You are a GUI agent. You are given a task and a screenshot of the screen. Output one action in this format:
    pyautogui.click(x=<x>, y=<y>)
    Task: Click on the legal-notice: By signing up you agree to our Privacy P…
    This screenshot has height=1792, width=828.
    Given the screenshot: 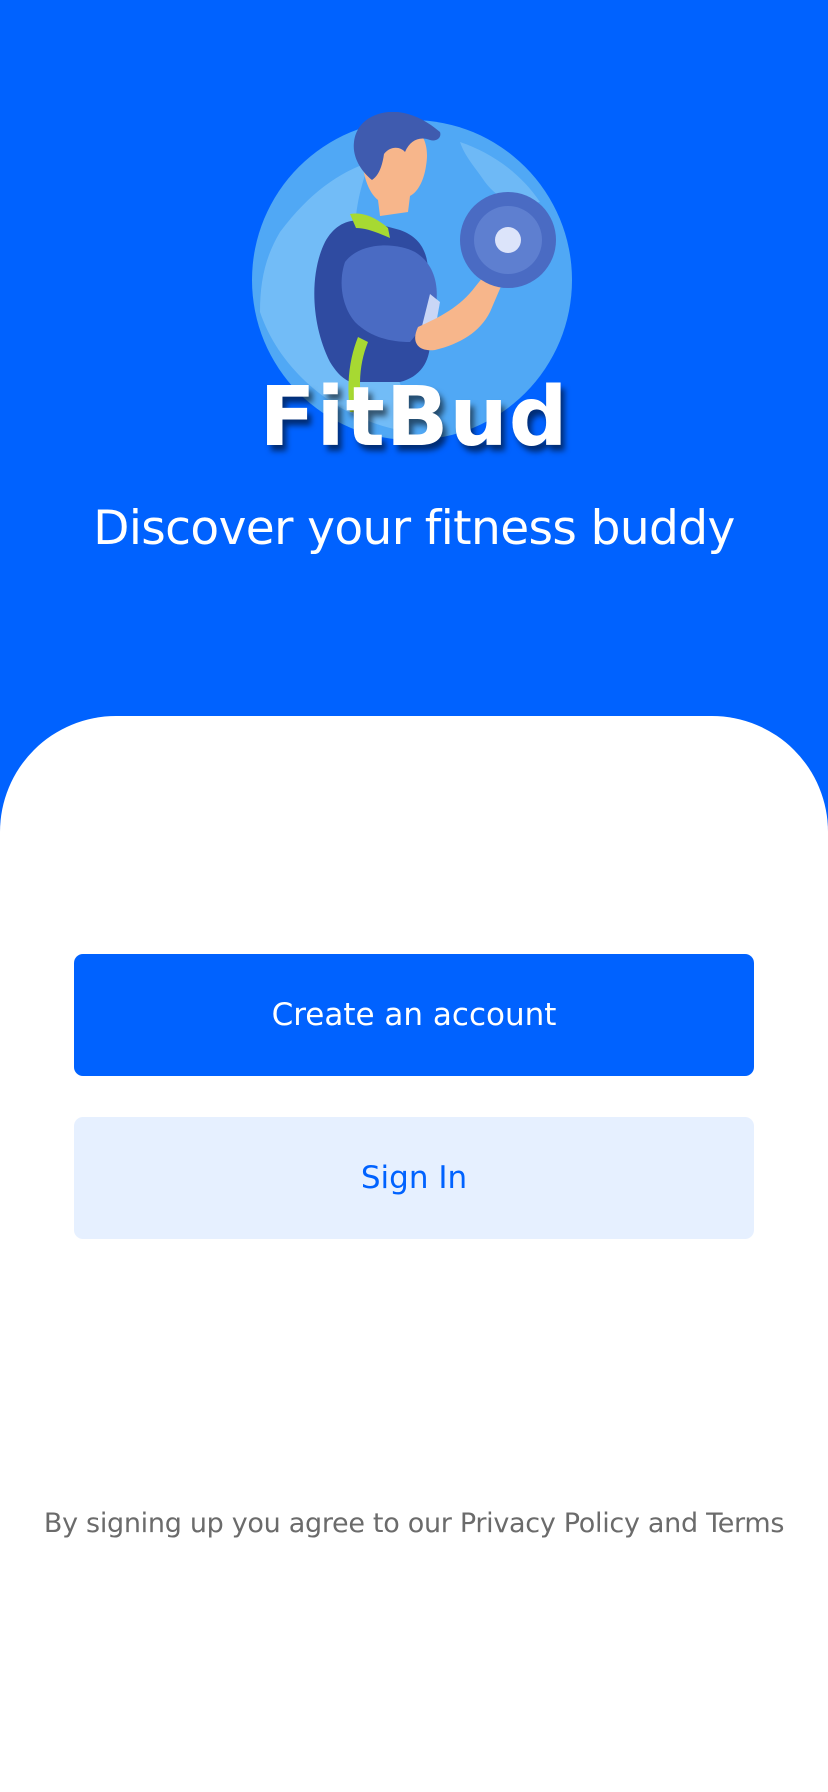 What is the action you would take?
    pyautogui.click(x=414, y=1523)
    